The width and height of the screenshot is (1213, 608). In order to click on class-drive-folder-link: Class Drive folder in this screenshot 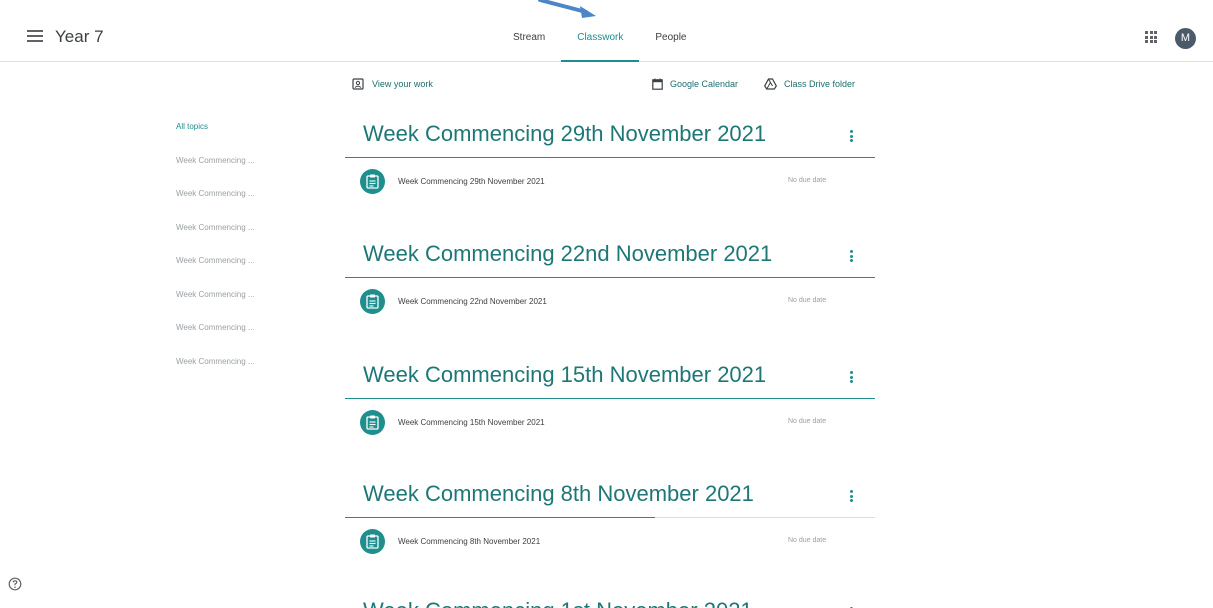, I will do `click(809, 84)`.